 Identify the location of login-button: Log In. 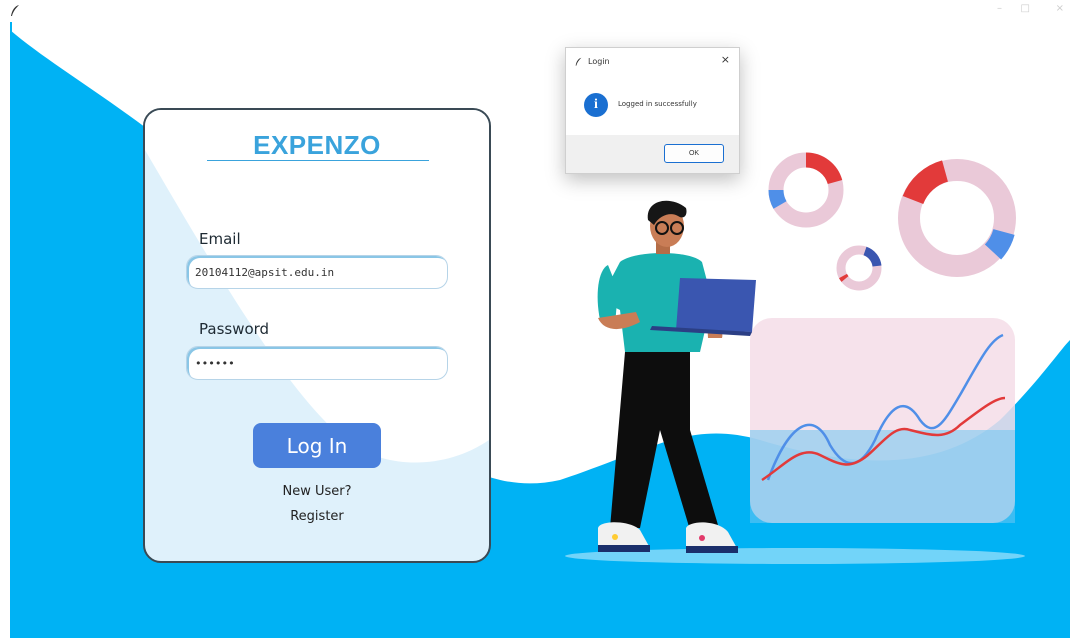
(317, 445).